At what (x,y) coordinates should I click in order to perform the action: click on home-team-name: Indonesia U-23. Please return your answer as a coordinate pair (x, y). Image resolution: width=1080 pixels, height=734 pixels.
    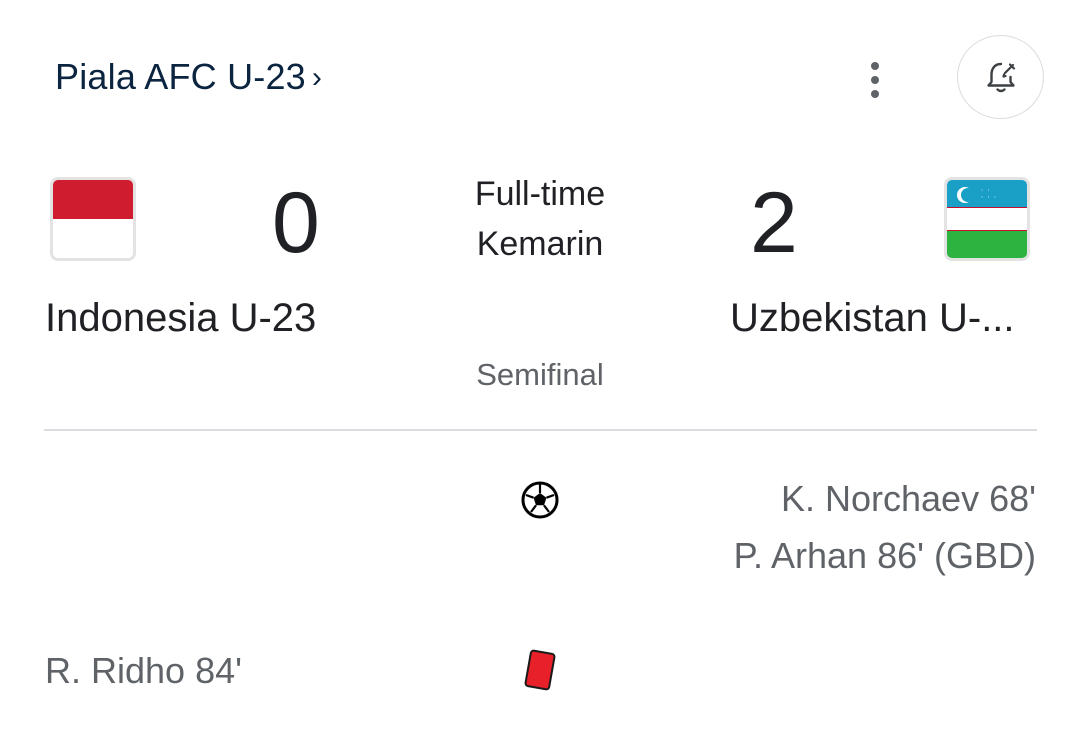
    Looking at the image, I should click on (180, 318).